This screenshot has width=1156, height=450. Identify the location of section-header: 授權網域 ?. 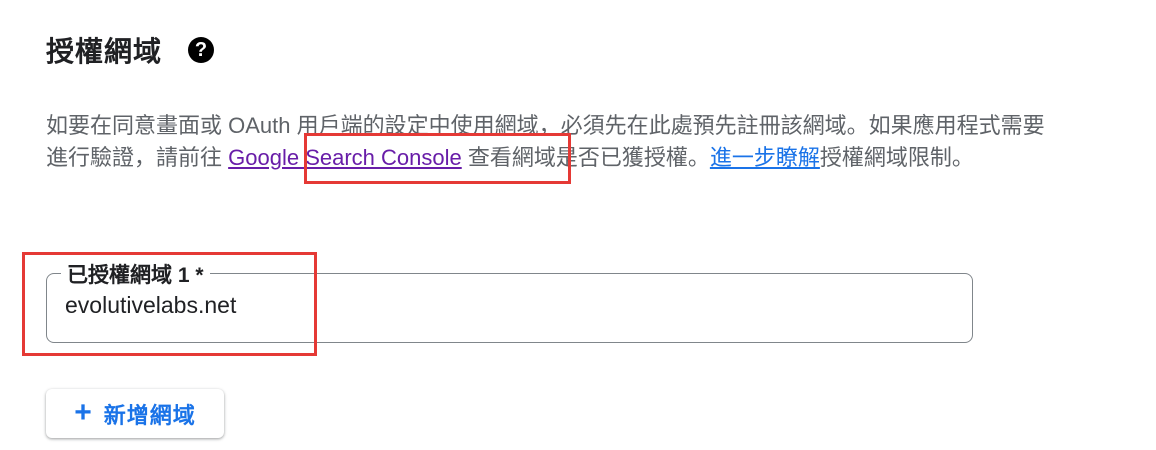
(130, 50).